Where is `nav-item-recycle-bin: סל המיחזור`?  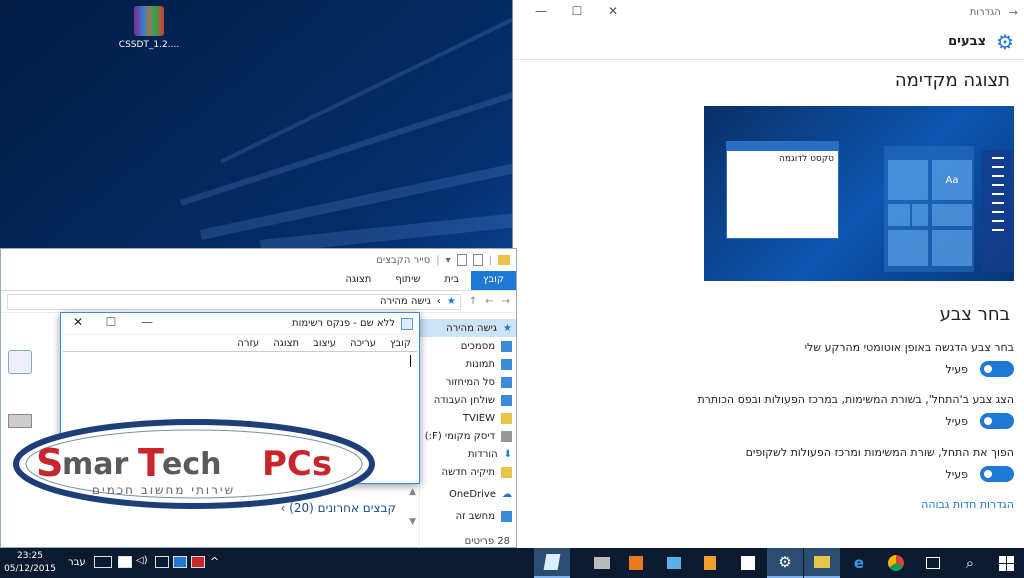
nav-item-recycle-bin: סל המיחזור is located at coordinates (468, 382).